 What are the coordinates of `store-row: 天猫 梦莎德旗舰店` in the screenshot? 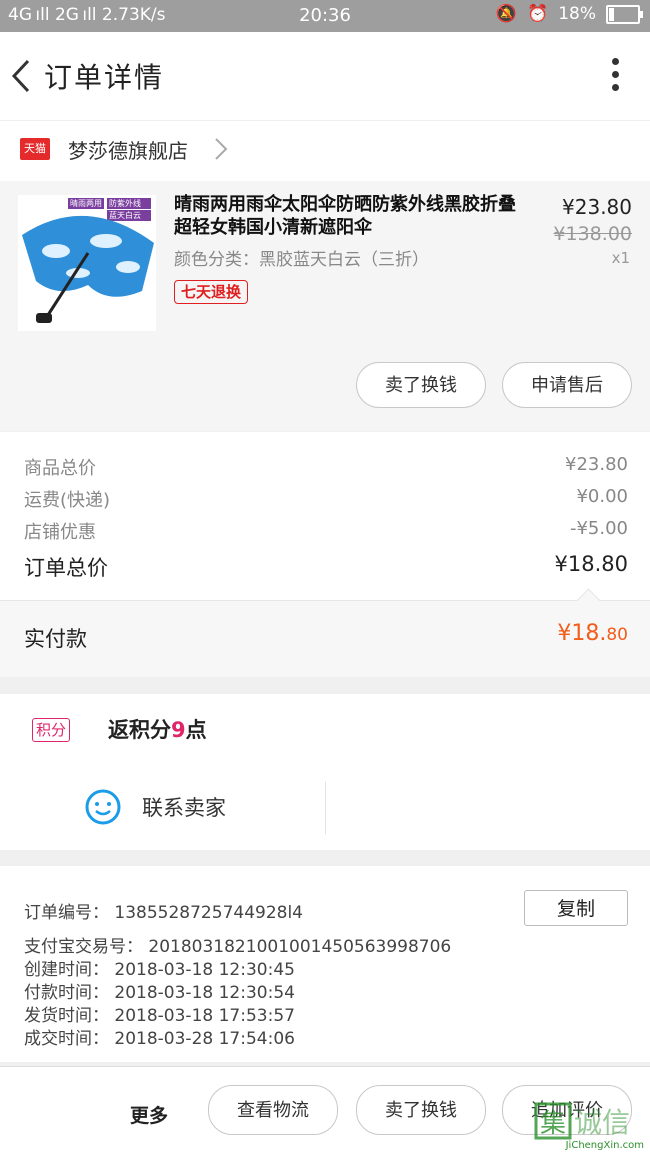 It's located at (325, 150).